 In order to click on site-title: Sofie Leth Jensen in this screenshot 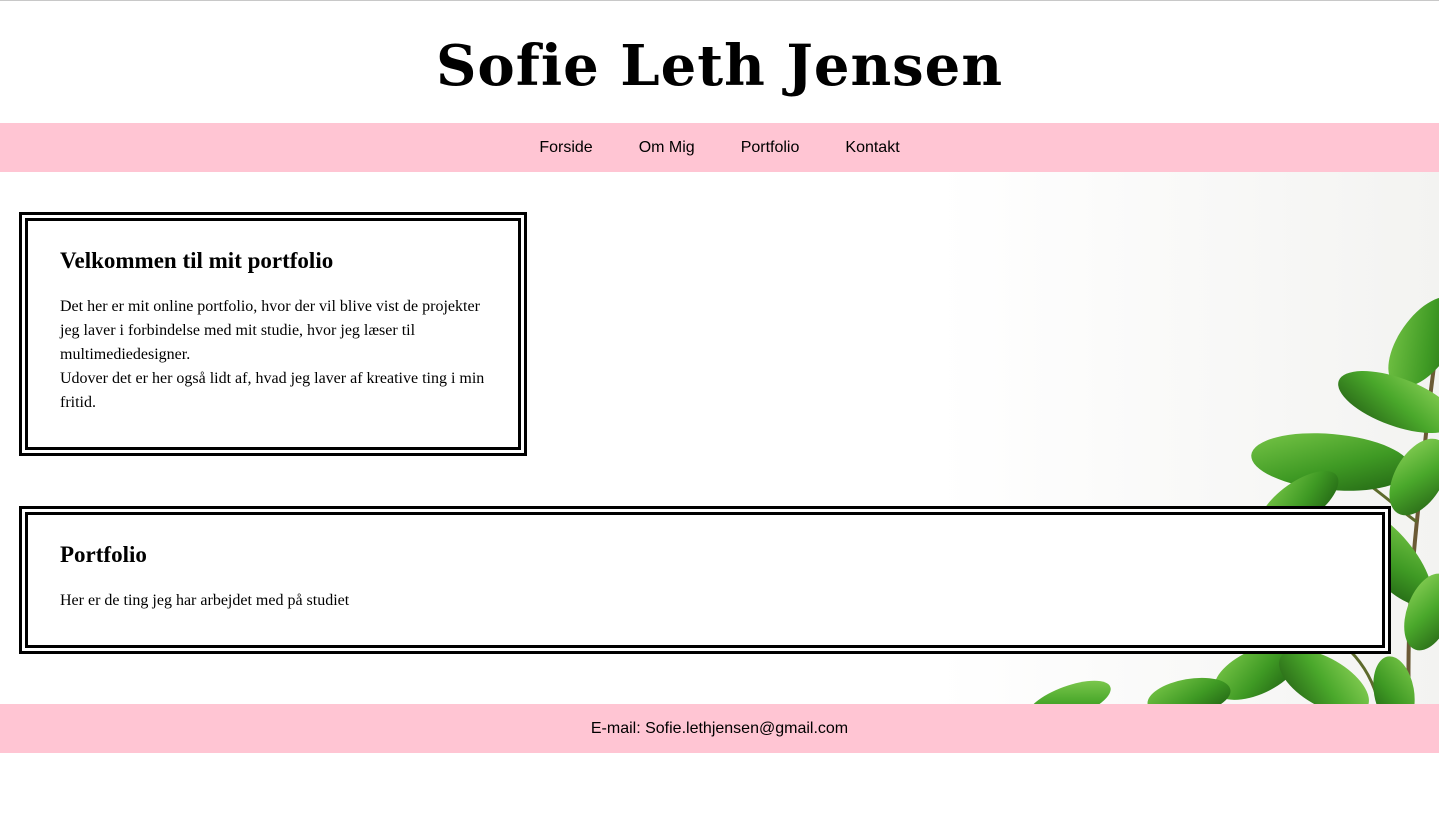, I will do `click(719, 66)`.